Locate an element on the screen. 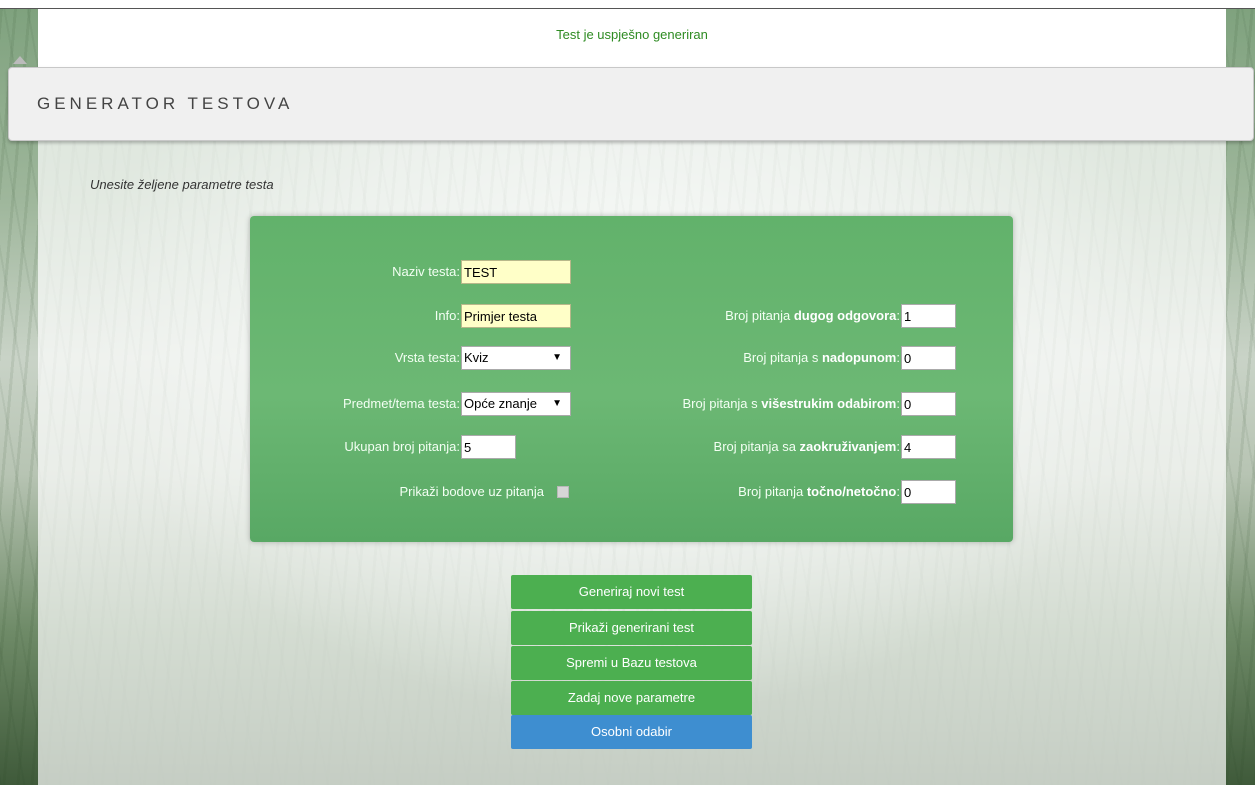 The height and width of the screenshot is (785, 1255). row-dugog: Broj pitanja dugog odgovora: is located at coordinates (750, 315).